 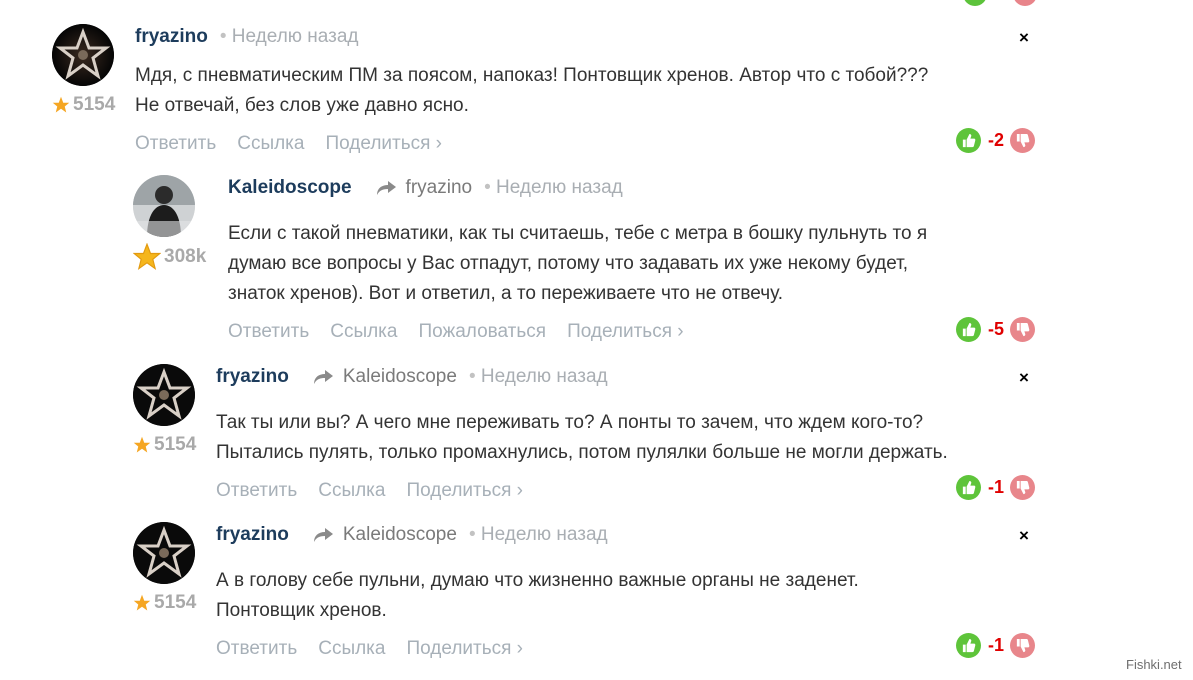 What do you see at coordinates (482, 332) in the screenshot?
I see `report-button: Пожаловаться` at bounding box center [482, 332].